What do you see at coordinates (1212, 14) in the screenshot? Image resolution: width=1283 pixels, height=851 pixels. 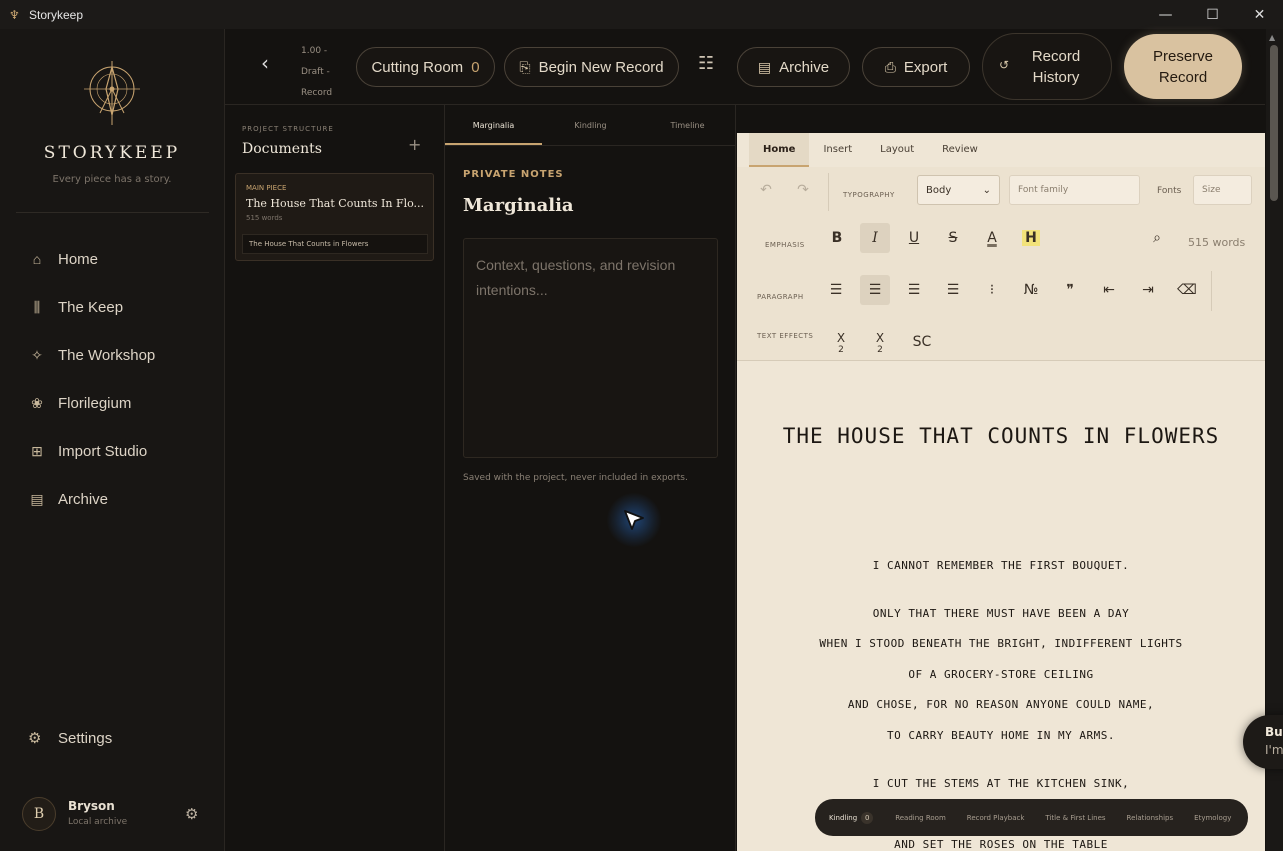 I see `maximize-icon: ☐` at bounding box center [1212, 14].